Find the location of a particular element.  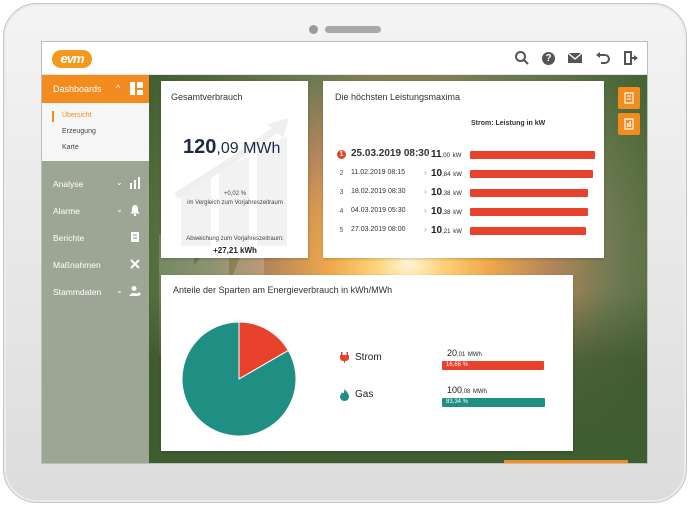

max-date: 27.03.2019 08:00 is located at coordinates (378, 229).